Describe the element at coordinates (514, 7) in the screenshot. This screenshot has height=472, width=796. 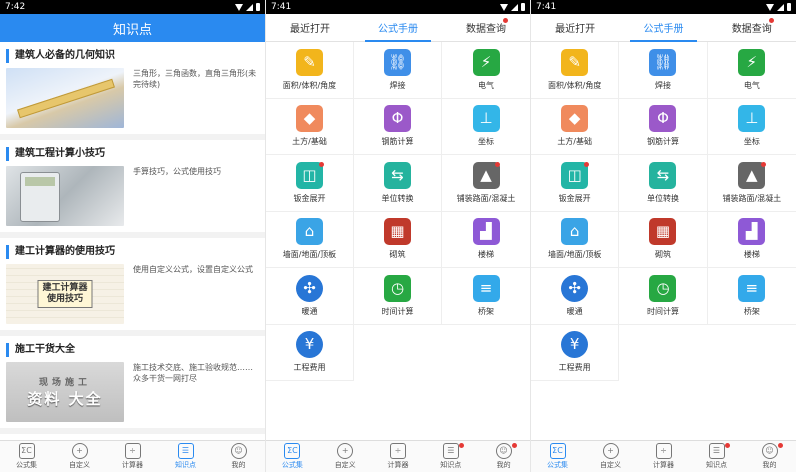
I see `signal-icon` at that location.